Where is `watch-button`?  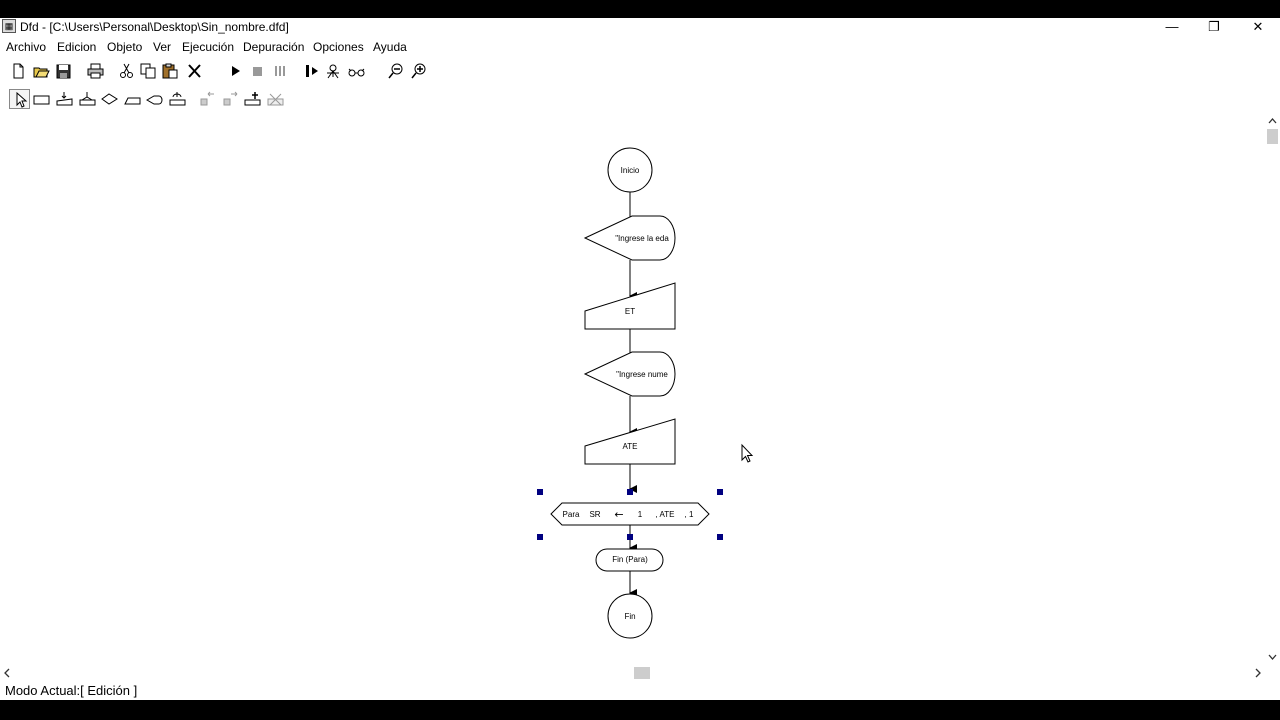 watch-button is located at coordinates (356, 71).